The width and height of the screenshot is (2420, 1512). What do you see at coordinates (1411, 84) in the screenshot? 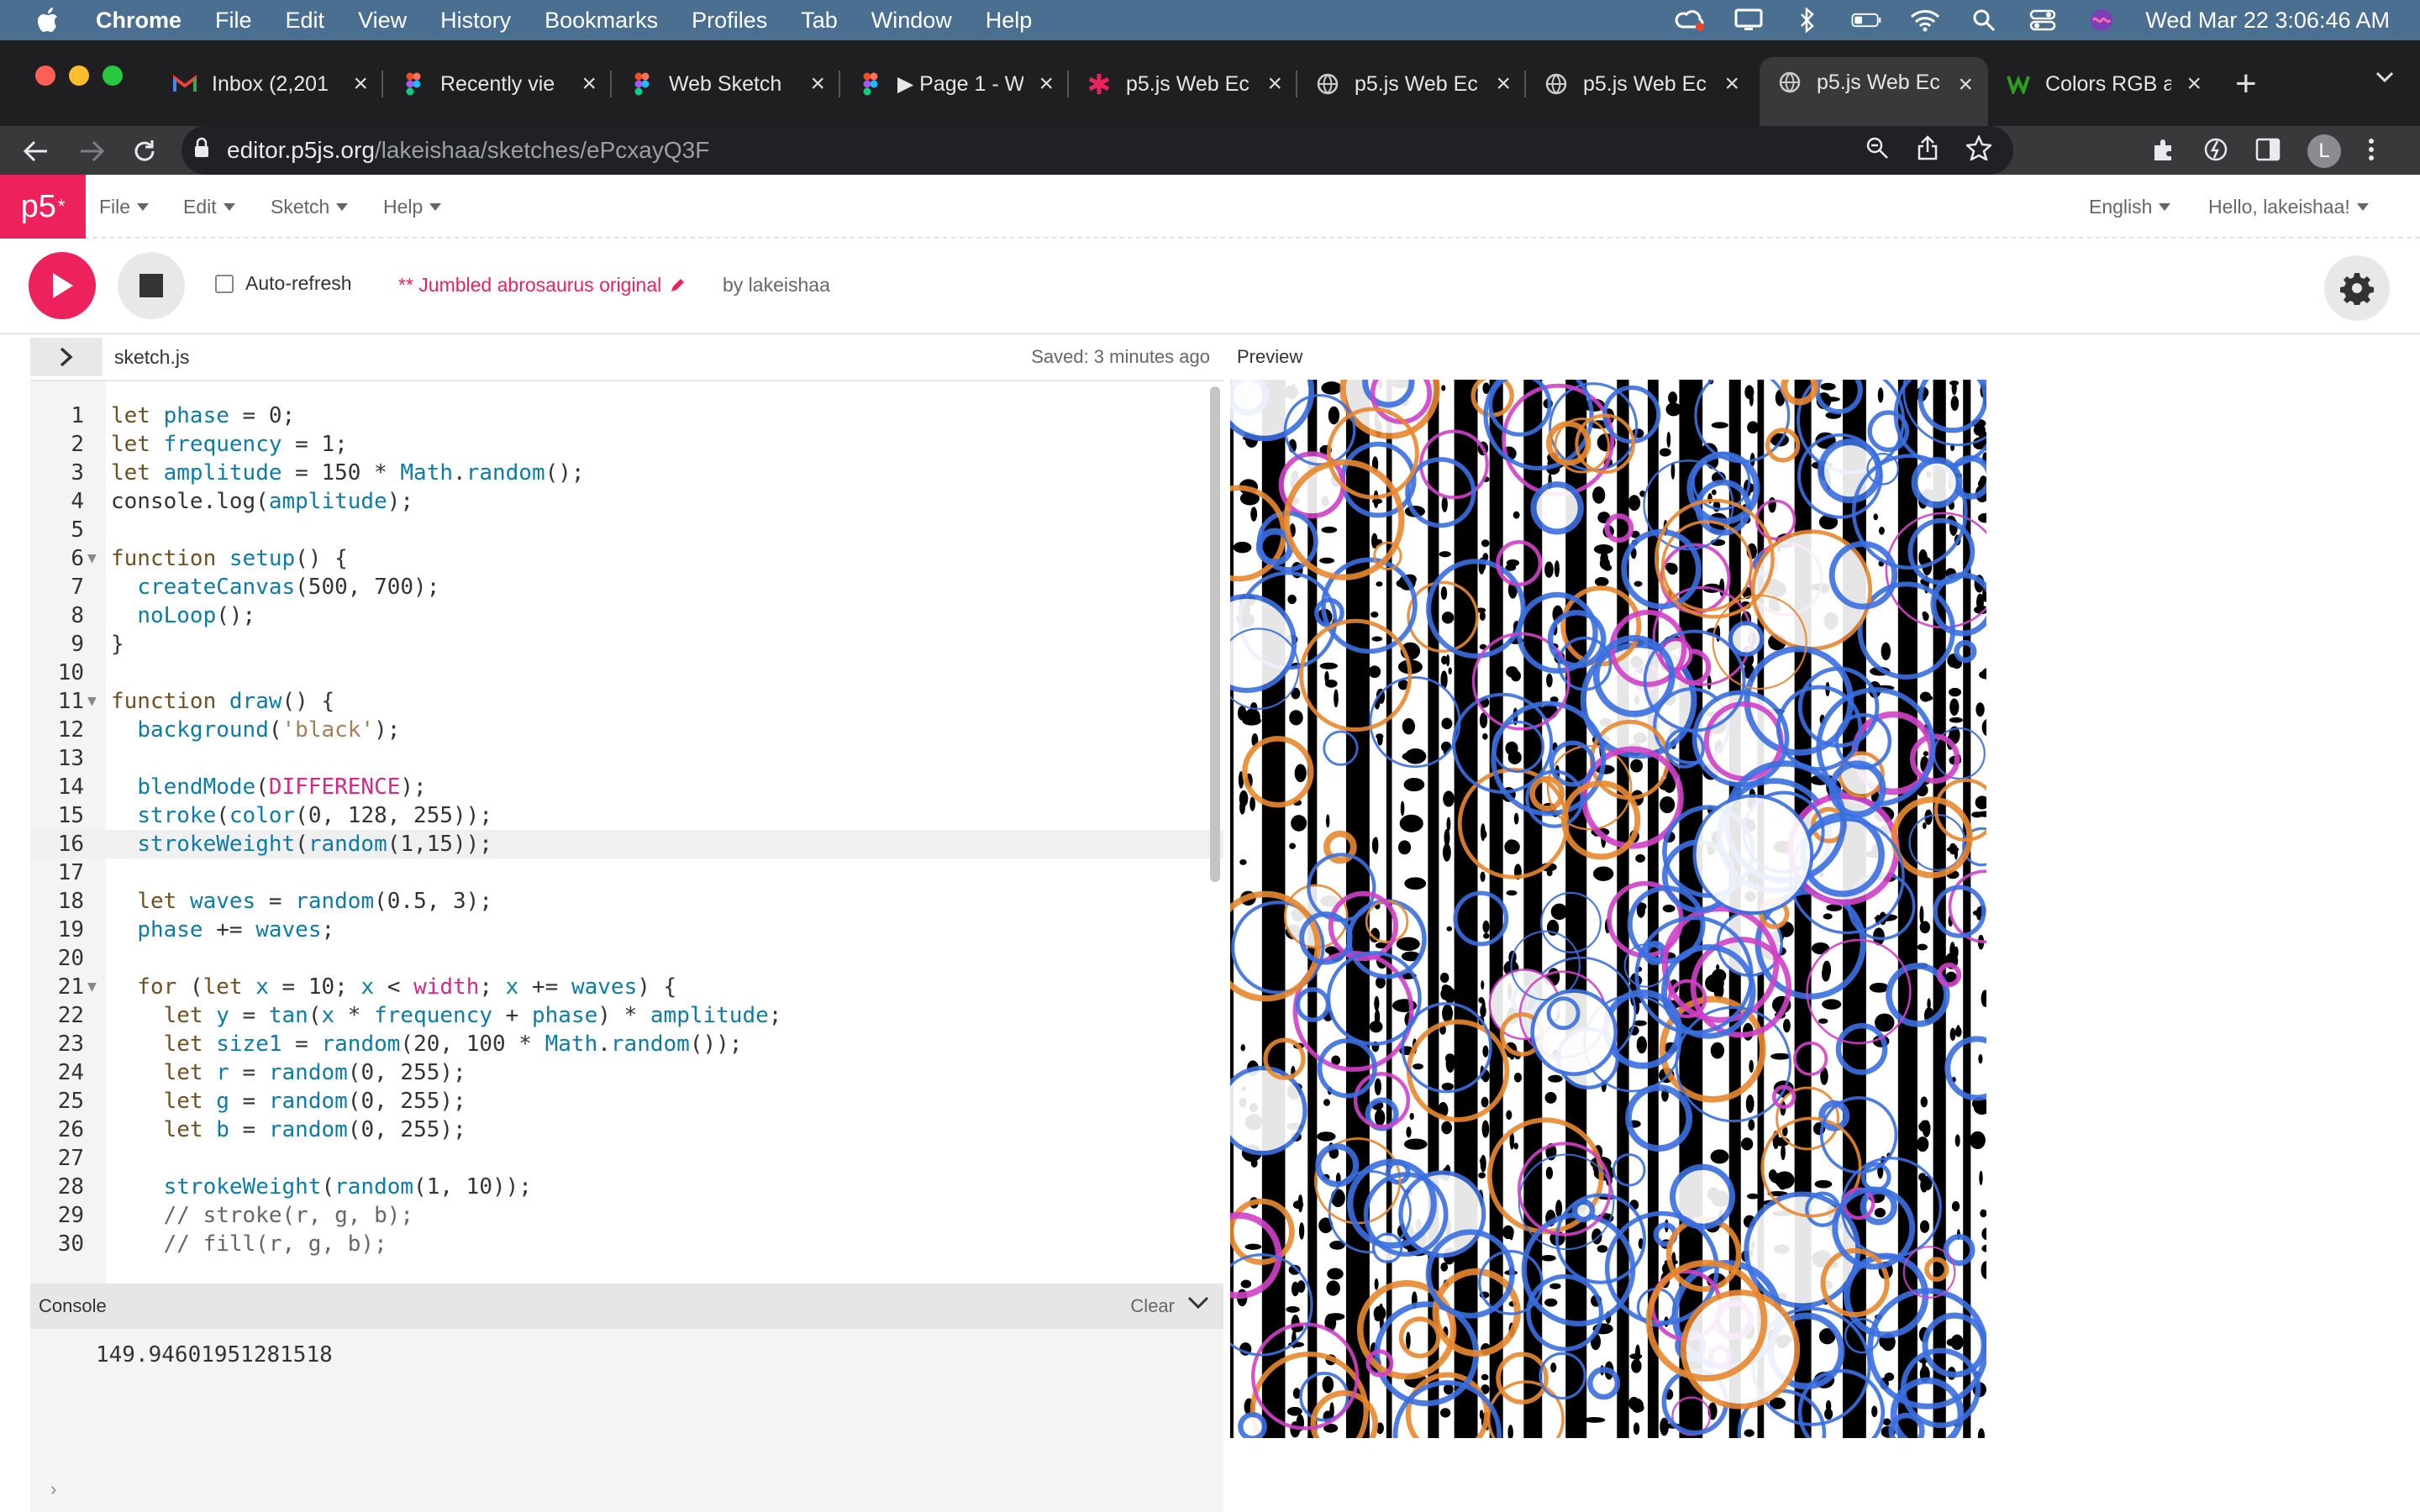
I see `tab-p5-editor-2: p5.js Web Ec ×` at bounding box center [1411, 84].